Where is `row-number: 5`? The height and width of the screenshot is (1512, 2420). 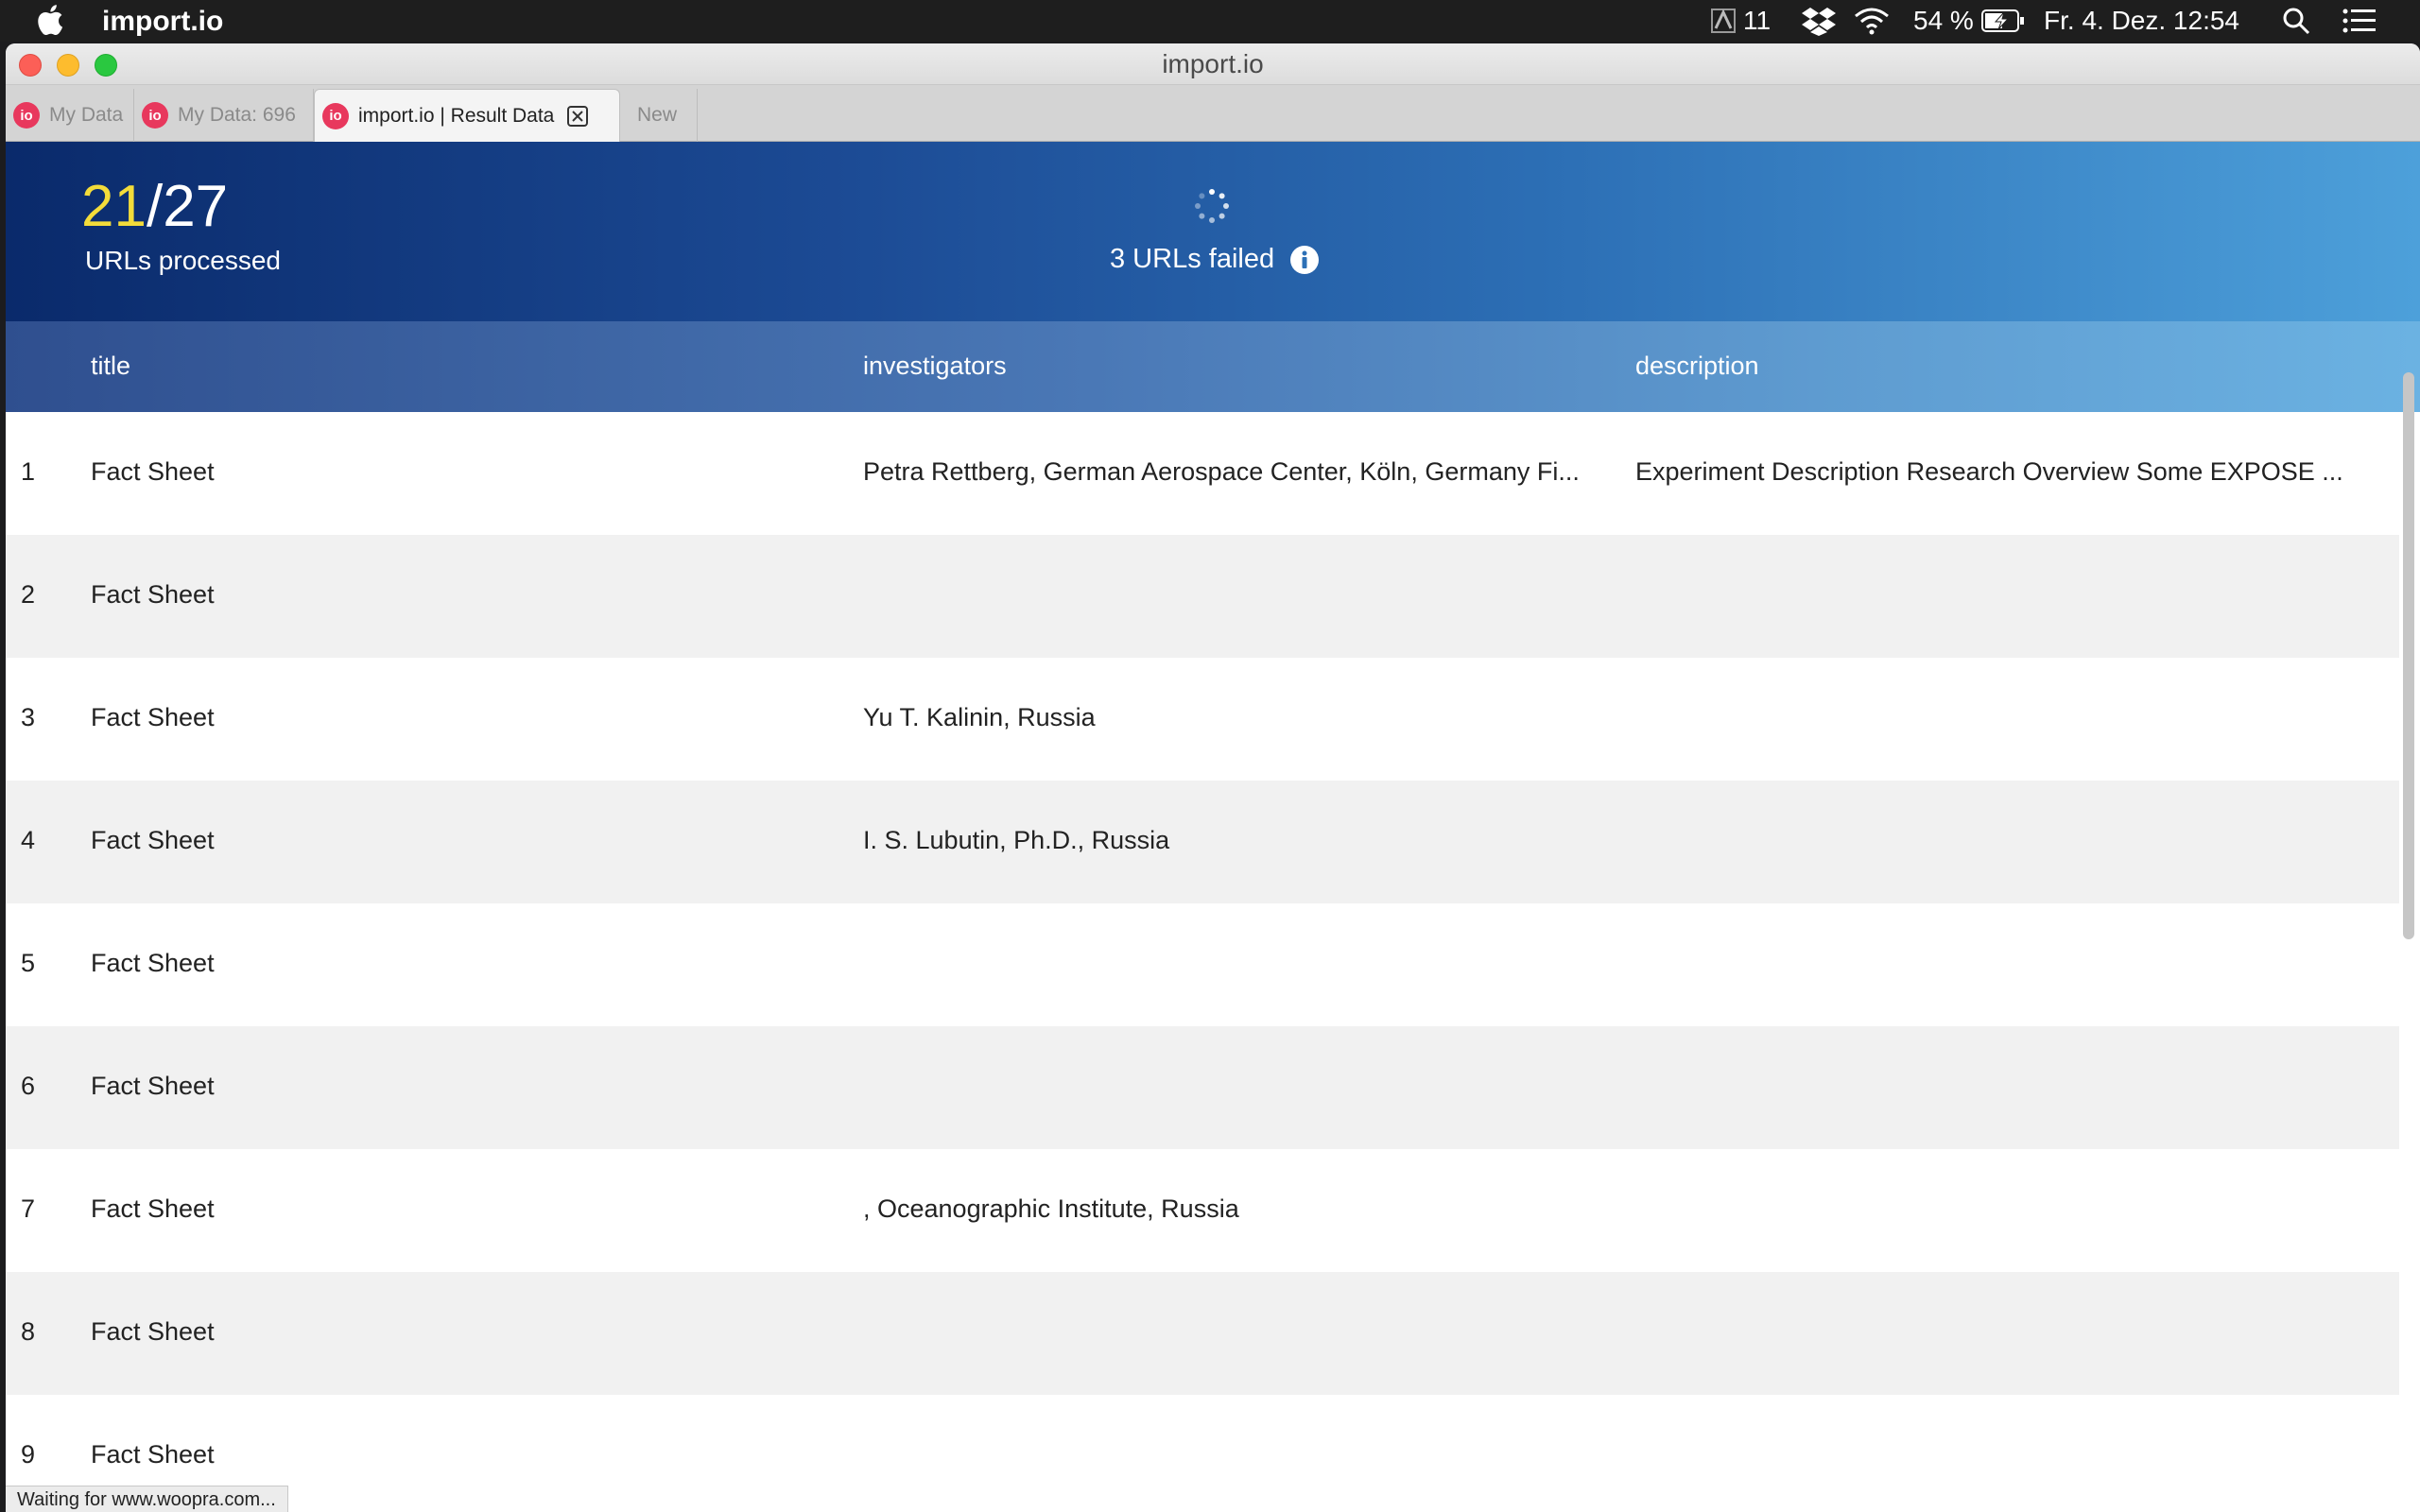
row-number: 5 is located at coordinates (28, 963).